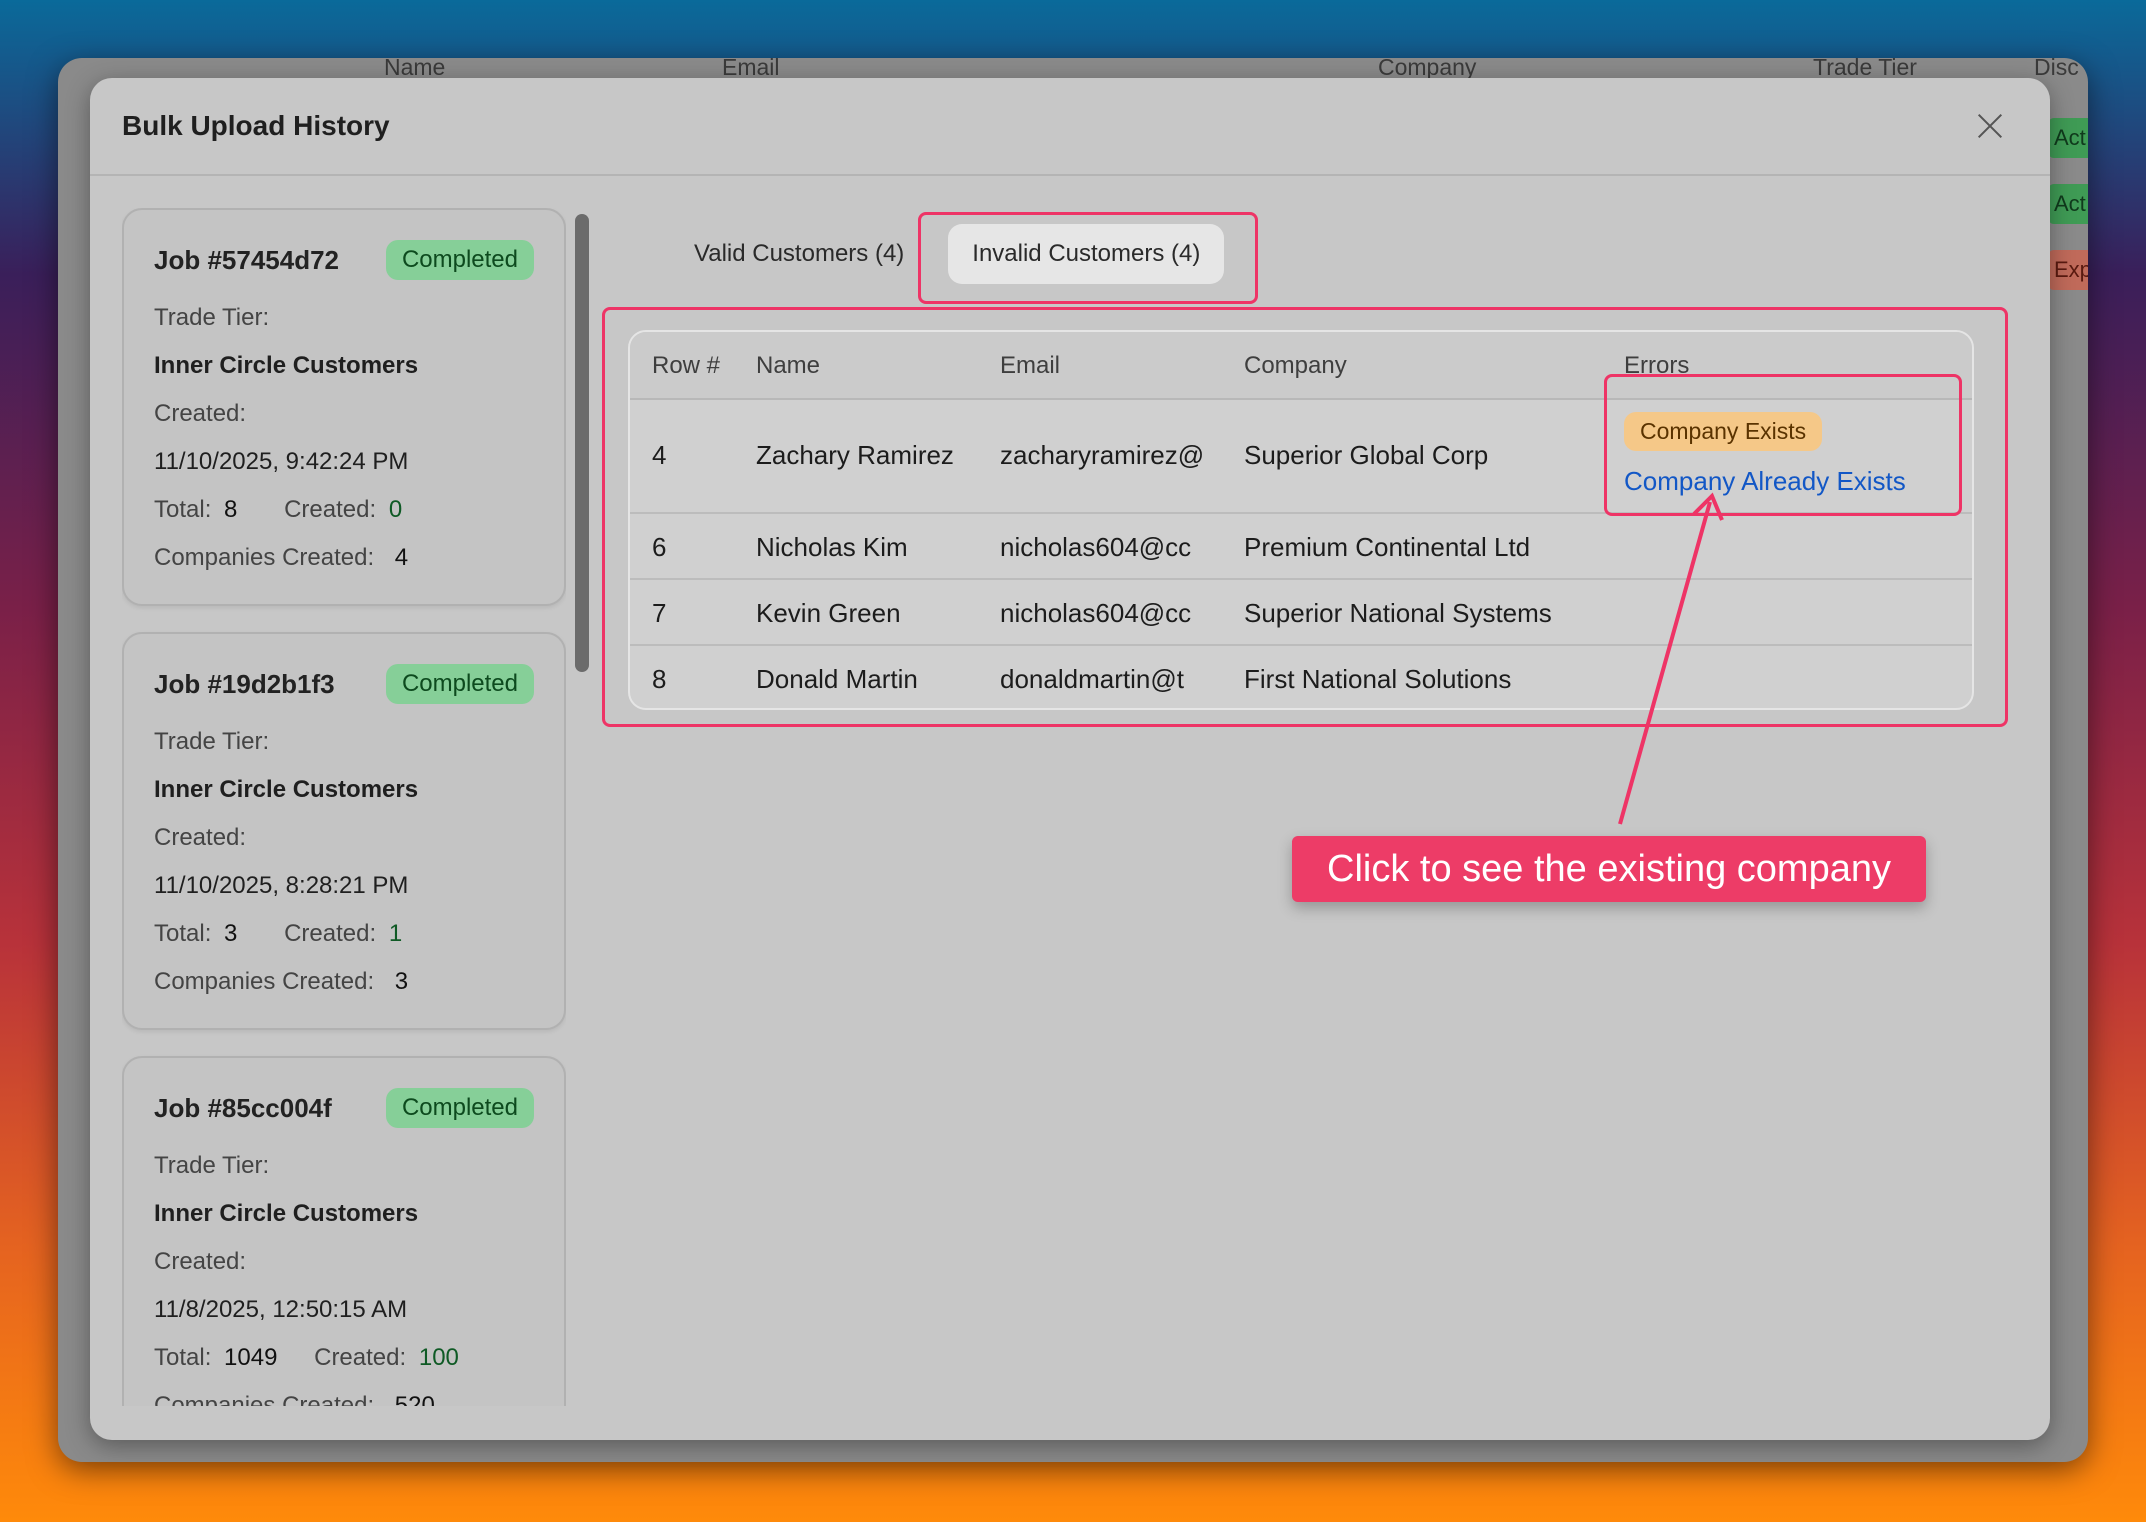 This screenshot has height=1522, width=2146. Describe the element at coordinates (1671, 658) in the screenshot. I see `annotation-arrow-icon` at that location.